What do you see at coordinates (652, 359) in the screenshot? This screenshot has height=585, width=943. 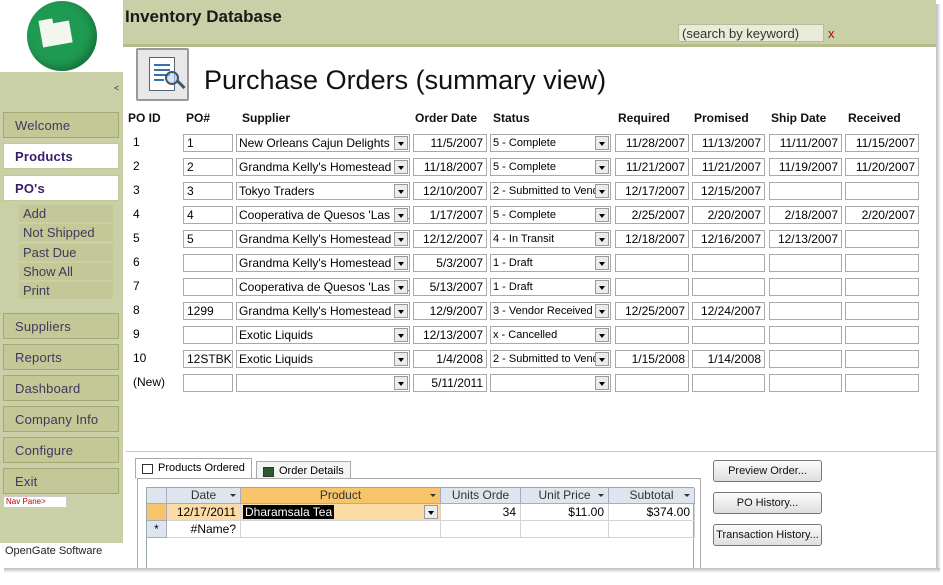 I see `required-date-field: 1/15/2008` at bounding box center [652, 359].